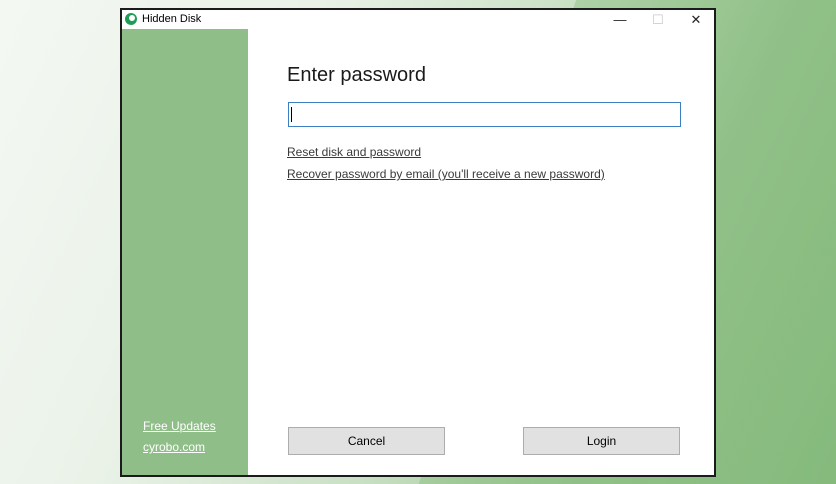  I want to click on maximize-button: ☐, so click(658, 19).